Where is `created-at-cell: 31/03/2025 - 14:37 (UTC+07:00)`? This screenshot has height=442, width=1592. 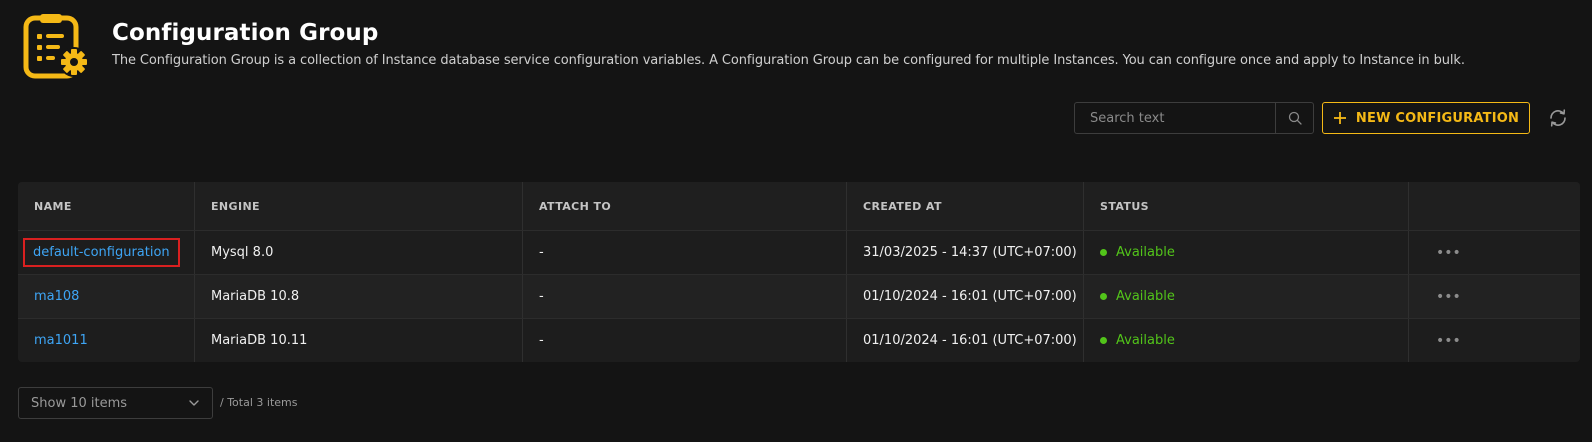 created-at-cell: 31/03/2025 - 14:37 (UTC+07:00) is located at coordinates (965, 252).